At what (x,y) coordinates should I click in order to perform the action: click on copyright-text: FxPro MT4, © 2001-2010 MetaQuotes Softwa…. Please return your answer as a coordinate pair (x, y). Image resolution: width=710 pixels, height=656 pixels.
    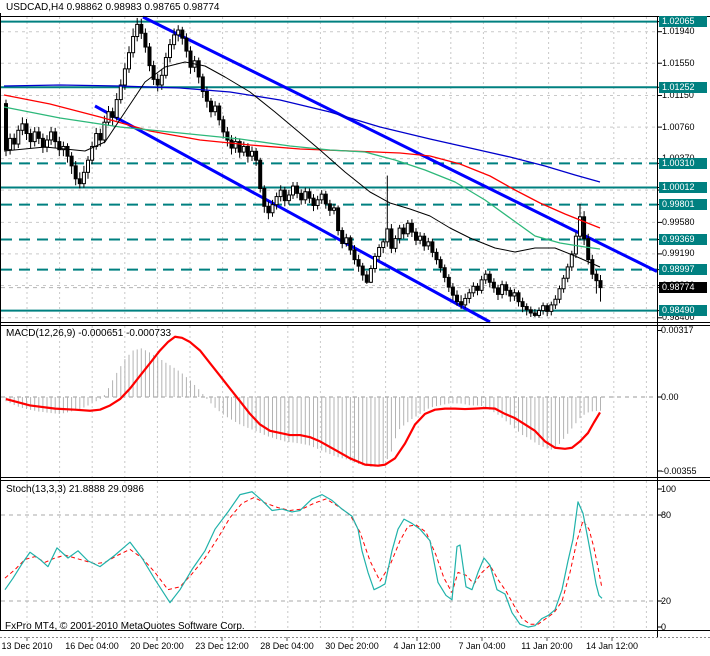
    Looking at the image, I should click on (125, 626).